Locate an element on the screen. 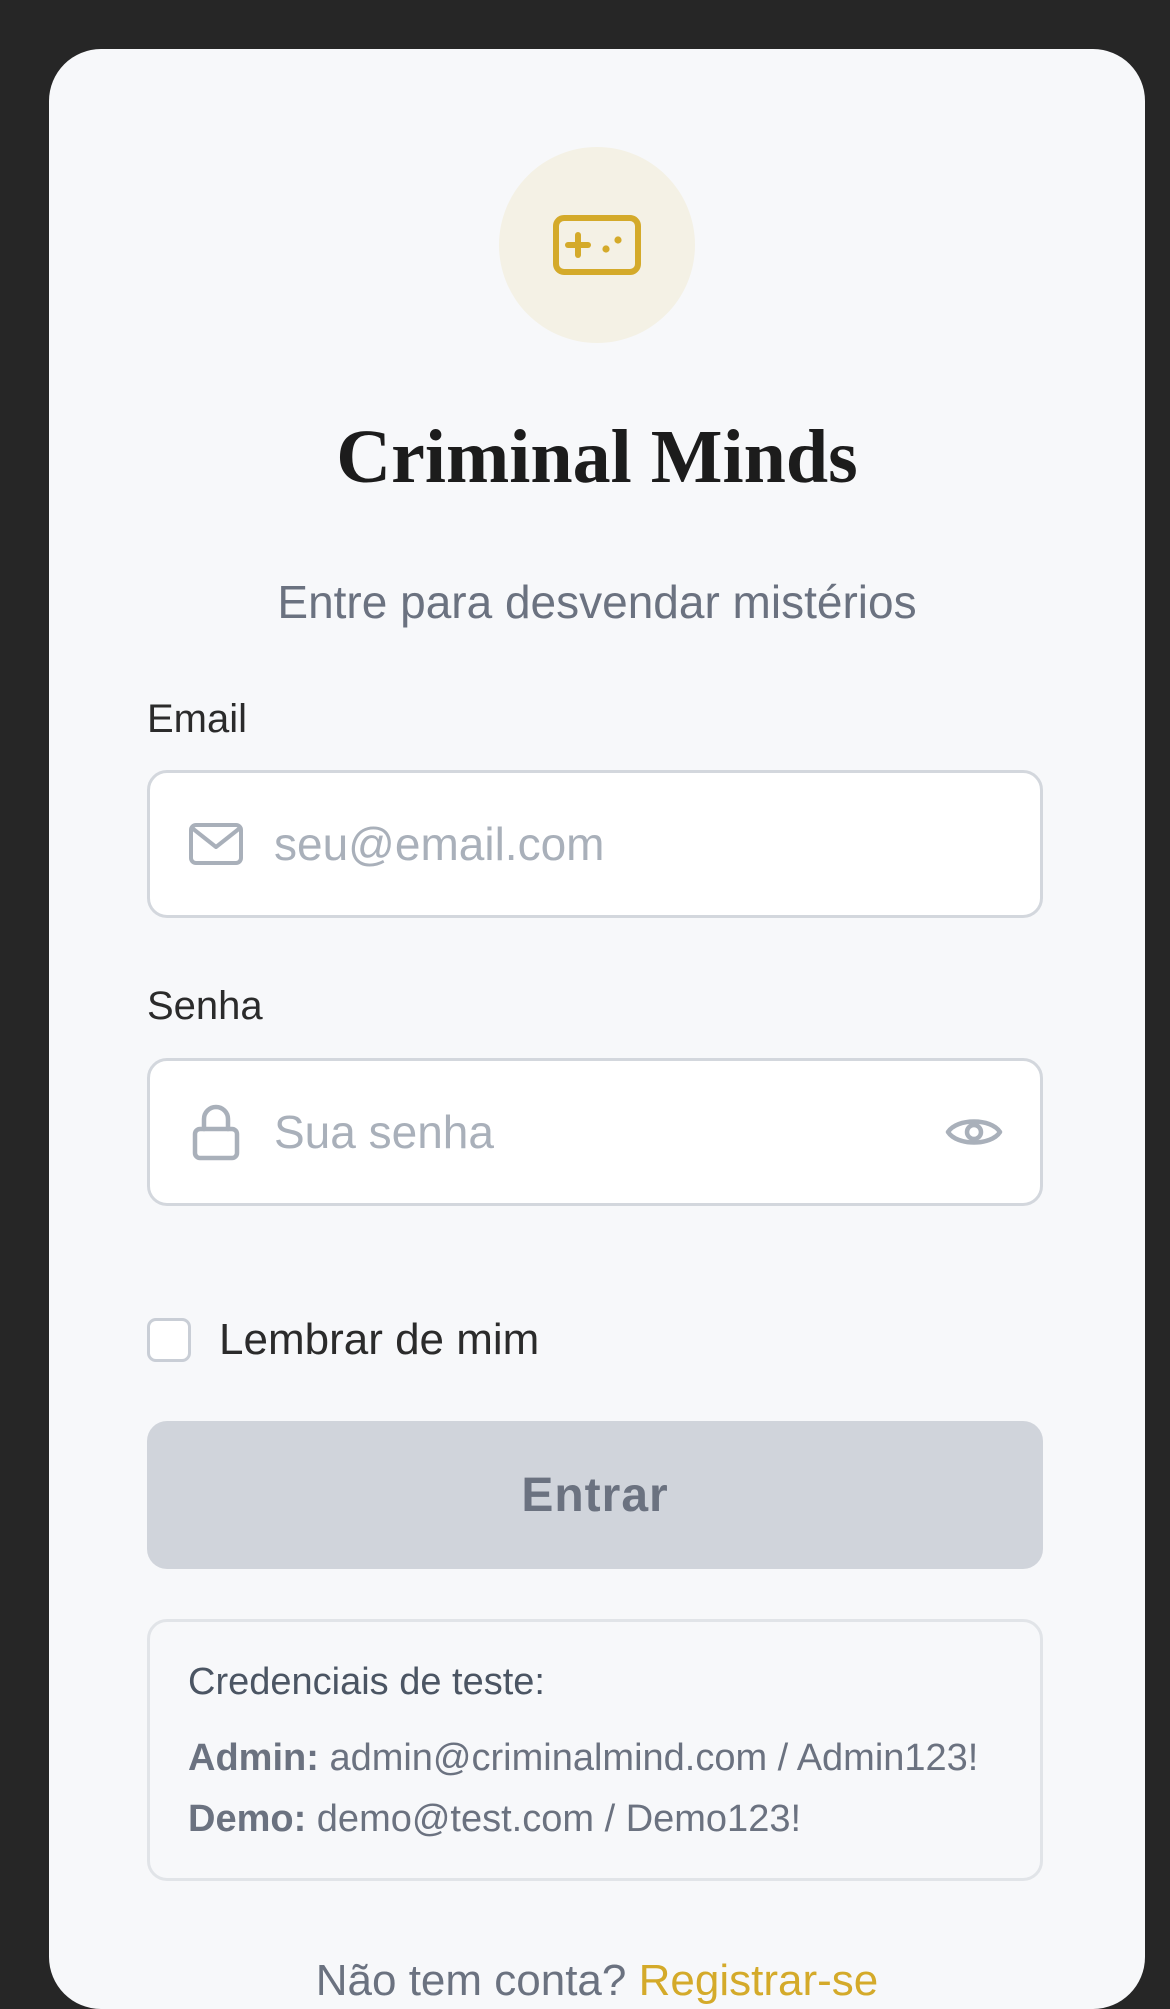 This screenshot has width=1170, height=2009. credential-role: Demo: is located at coordinates (247, 1818).